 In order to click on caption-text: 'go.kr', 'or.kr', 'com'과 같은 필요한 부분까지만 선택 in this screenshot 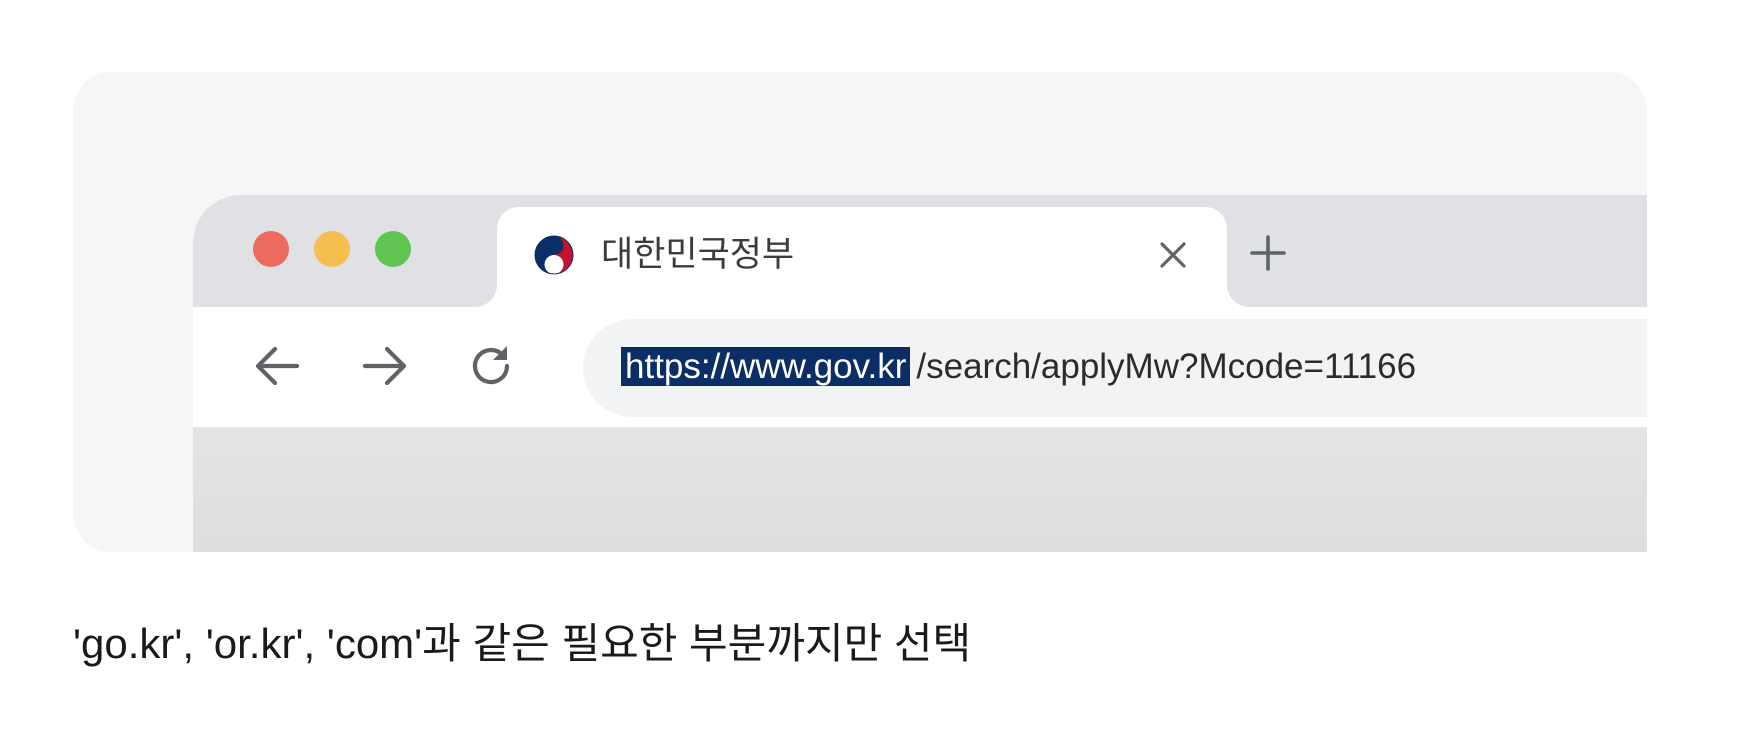, I will do `click(522, 643)`.